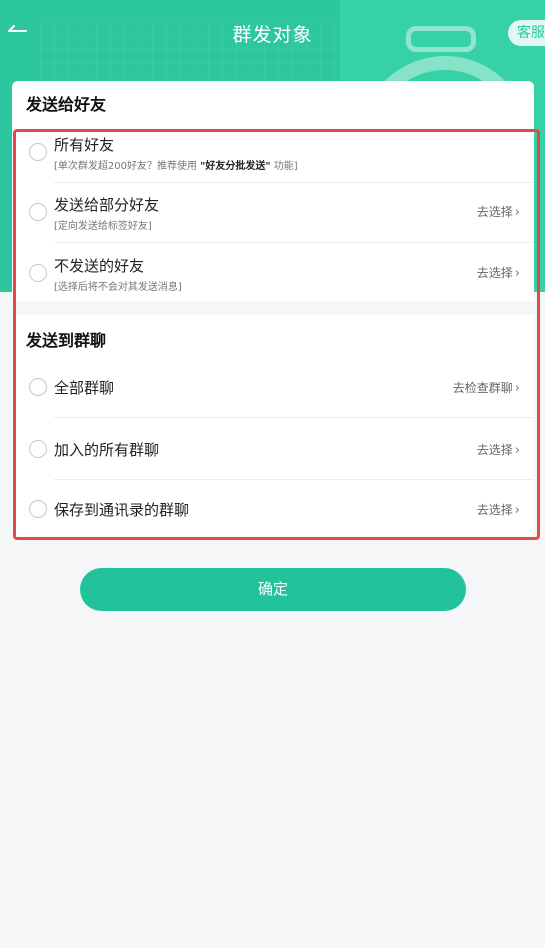 Image resolution: width=545 pixels, height=948 pixels. Describe the element at coordinates (127, 166) in the screenshot. I see `subtitle-text: [单次群发超200好友？推荐使用` at that location.